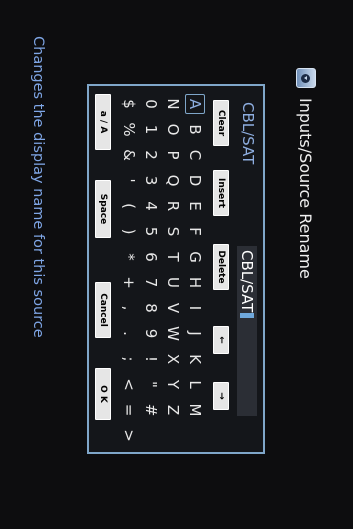 Image resolution: width=353 pixels, height=529 pixels. What do you see at coordinates (247, 316) in the screenshot?
I see `text-cursor` at bounding box center [247, 316].